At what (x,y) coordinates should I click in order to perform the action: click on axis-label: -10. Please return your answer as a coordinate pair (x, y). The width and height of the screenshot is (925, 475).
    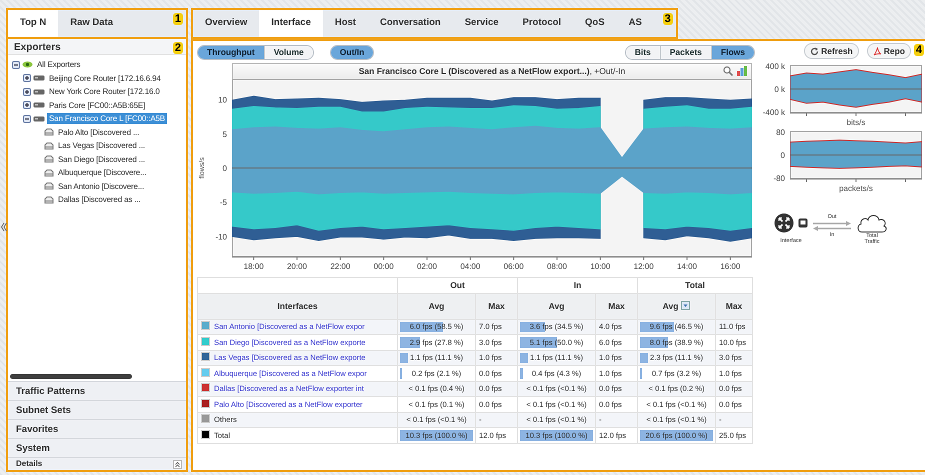
    Looking at the image, I should click on (221, 237).